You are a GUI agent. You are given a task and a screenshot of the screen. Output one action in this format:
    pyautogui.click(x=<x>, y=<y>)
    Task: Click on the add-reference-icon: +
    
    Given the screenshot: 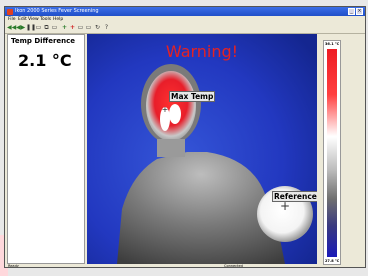 What is the action you would take?
    pyautogui.click(x=72, y=28)
    